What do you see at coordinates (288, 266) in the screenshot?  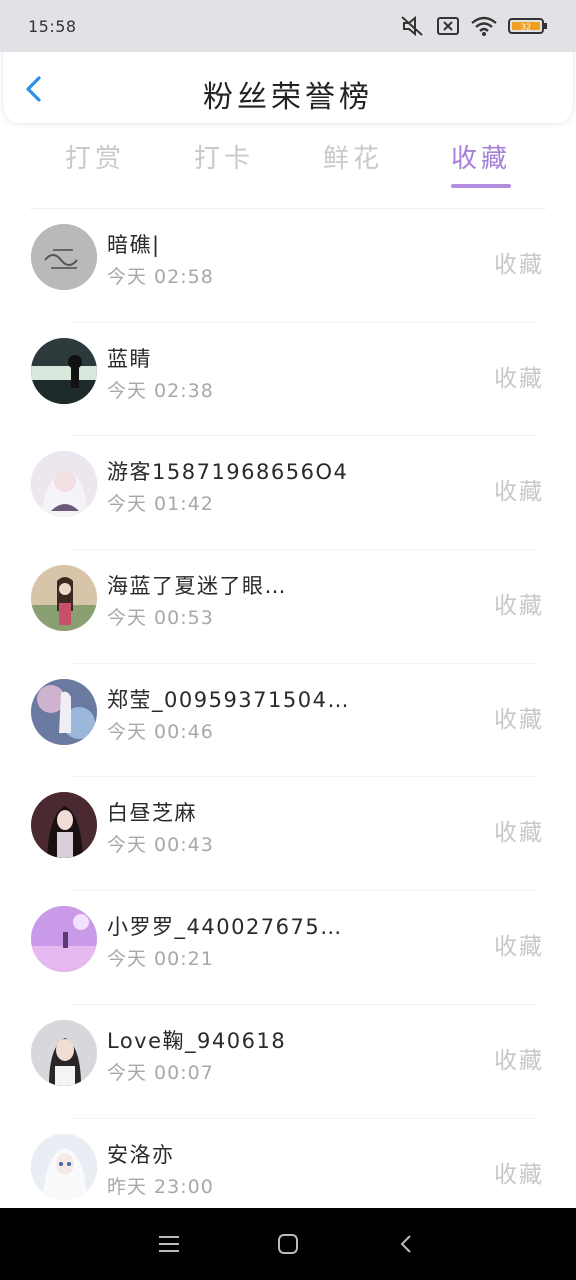 I see `list-item: 暗礁| 今天 02:58 收藏` at bounding box center [288, 266].